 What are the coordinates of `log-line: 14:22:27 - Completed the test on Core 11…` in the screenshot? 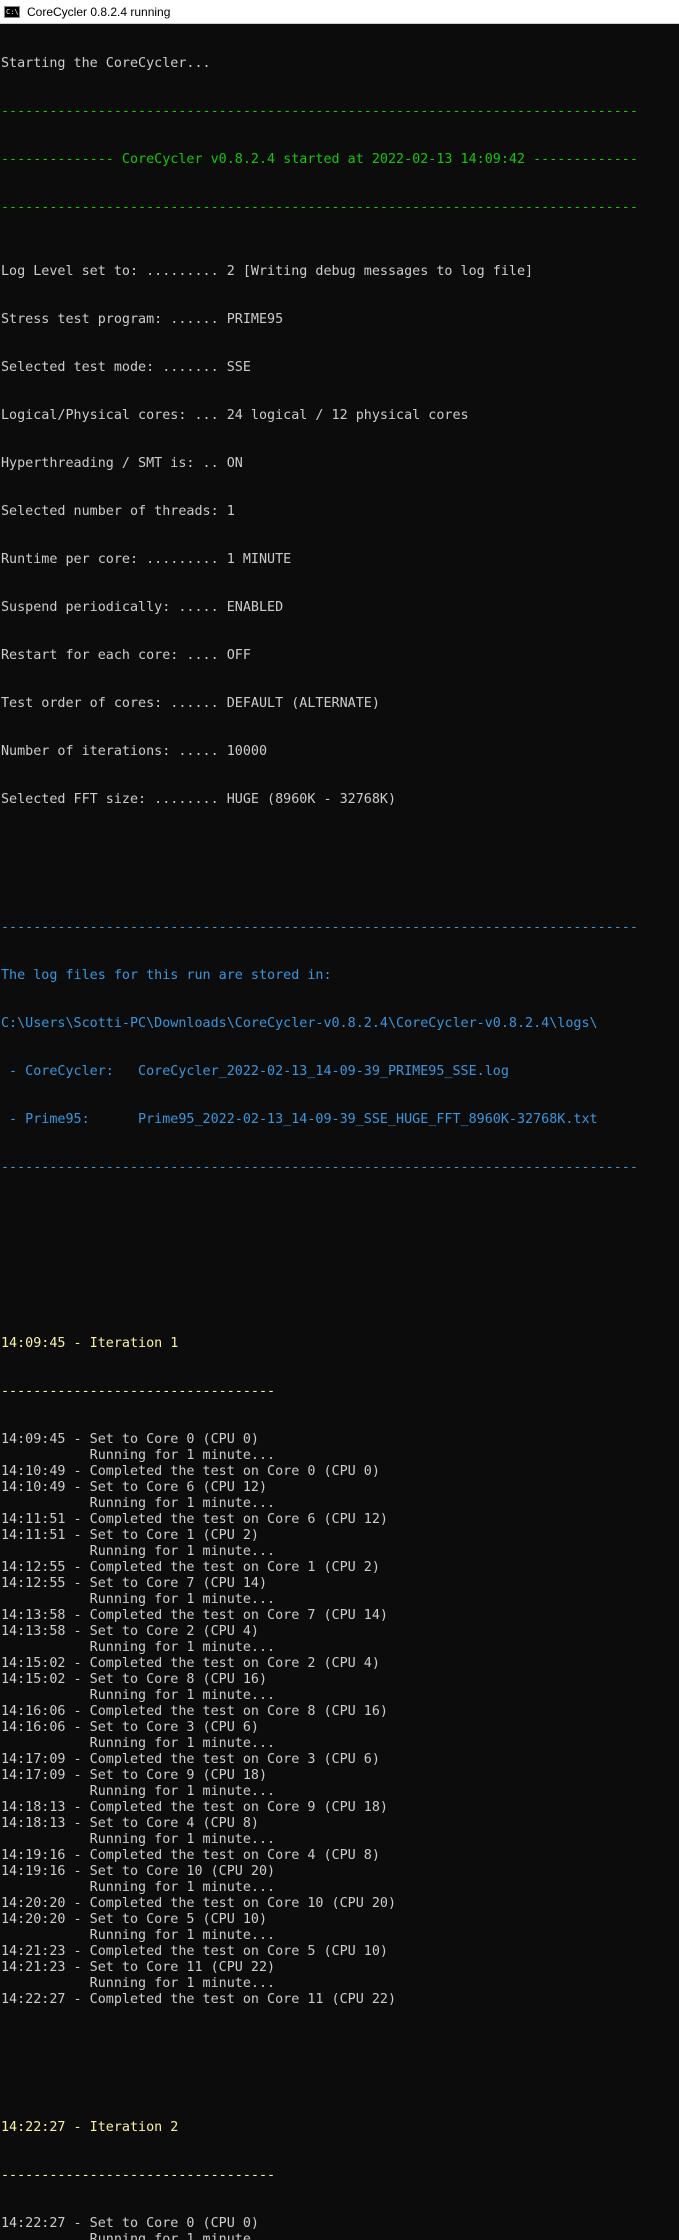 It's located at (199, 1999).